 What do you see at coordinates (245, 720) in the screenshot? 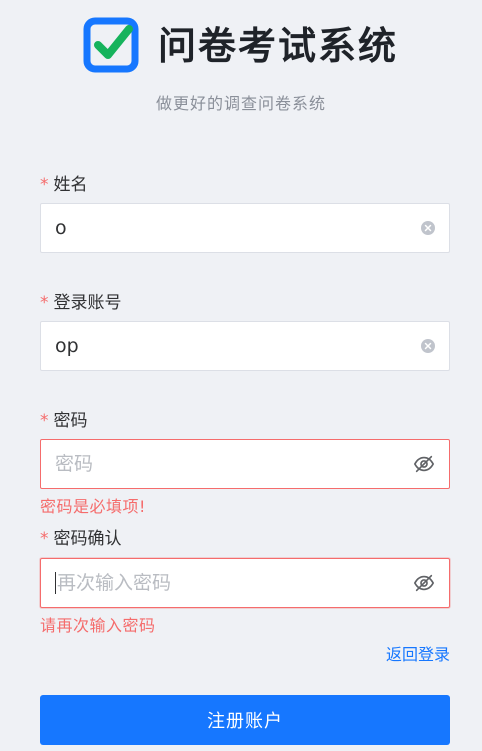
I see `register-button: 注册账户` at bounding box center [245, 720].